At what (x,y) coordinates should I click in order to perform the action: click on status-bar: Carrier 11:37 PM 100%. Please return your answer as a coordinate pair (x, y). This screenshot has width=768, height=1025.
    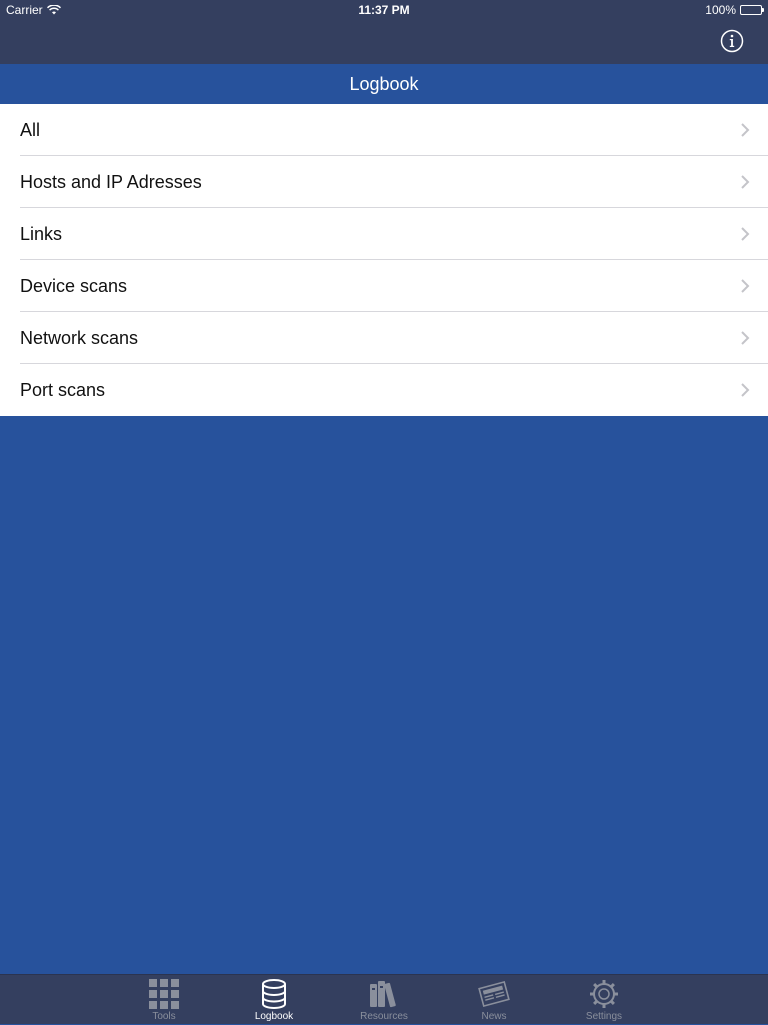
    Looking at the image, I should click on (384, 10).